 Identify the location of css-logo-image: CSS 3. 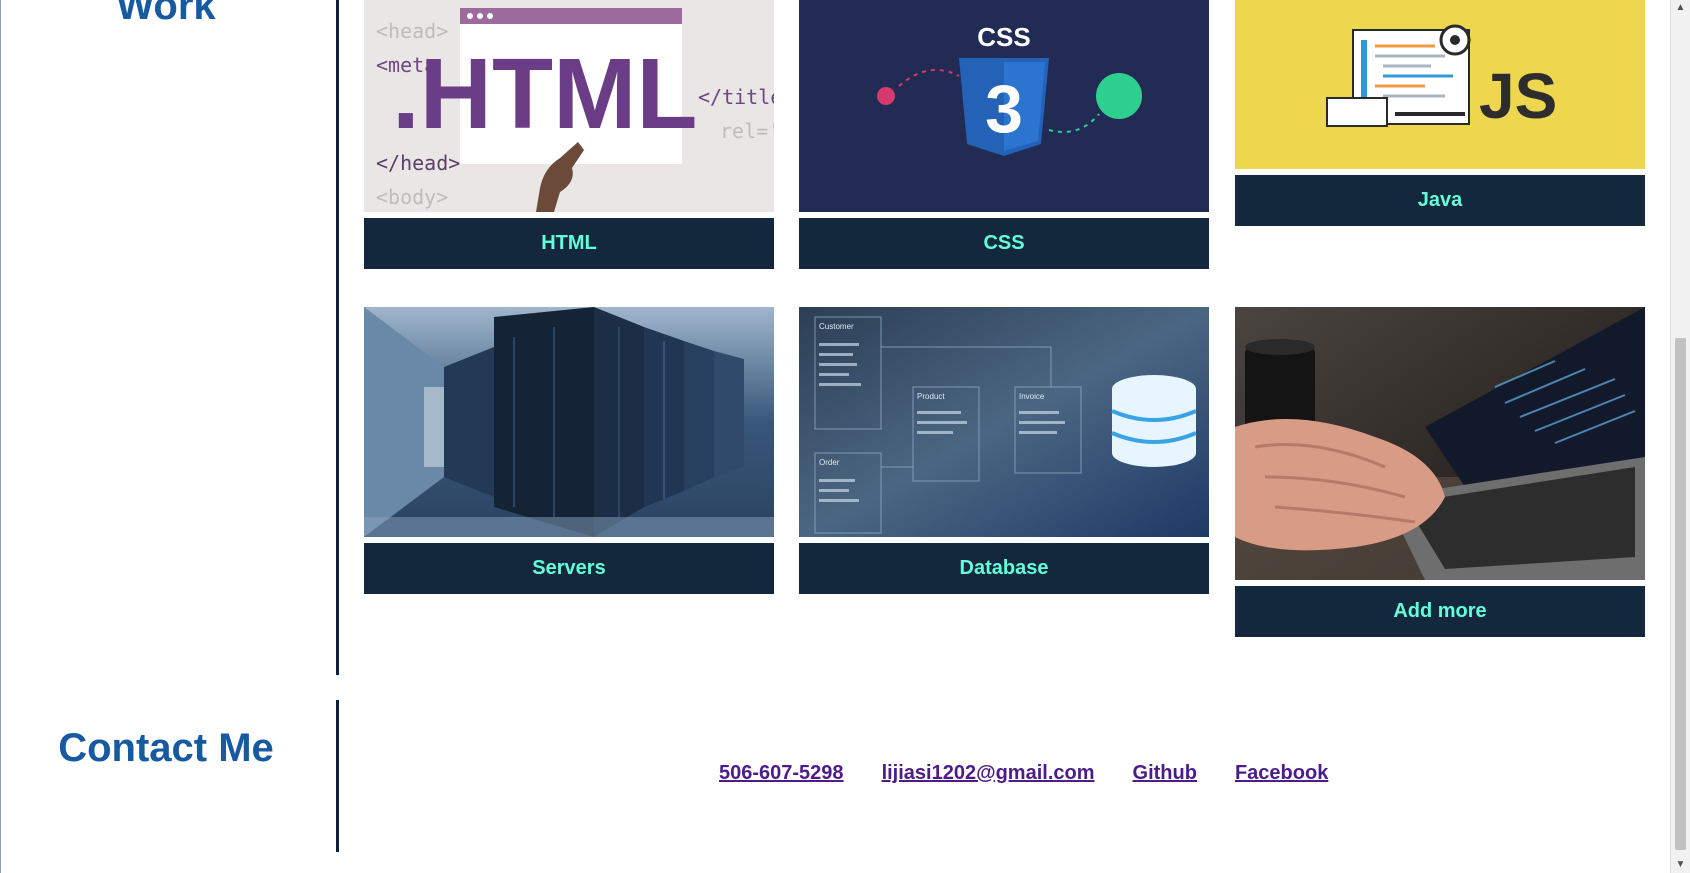
(1004, 106).